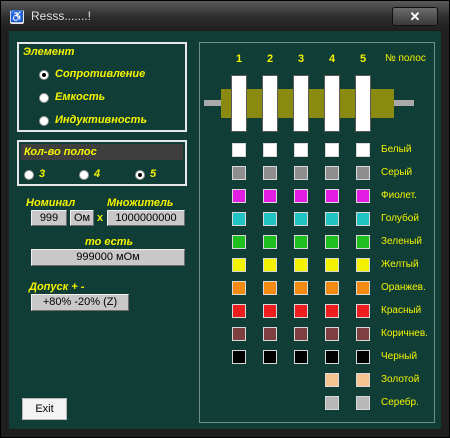 This screenshot has height=438, width=450. What do you see at coordinates (44, 121) in the screenshot?
I see `radio-inductance` at bounding box center [44, 121].